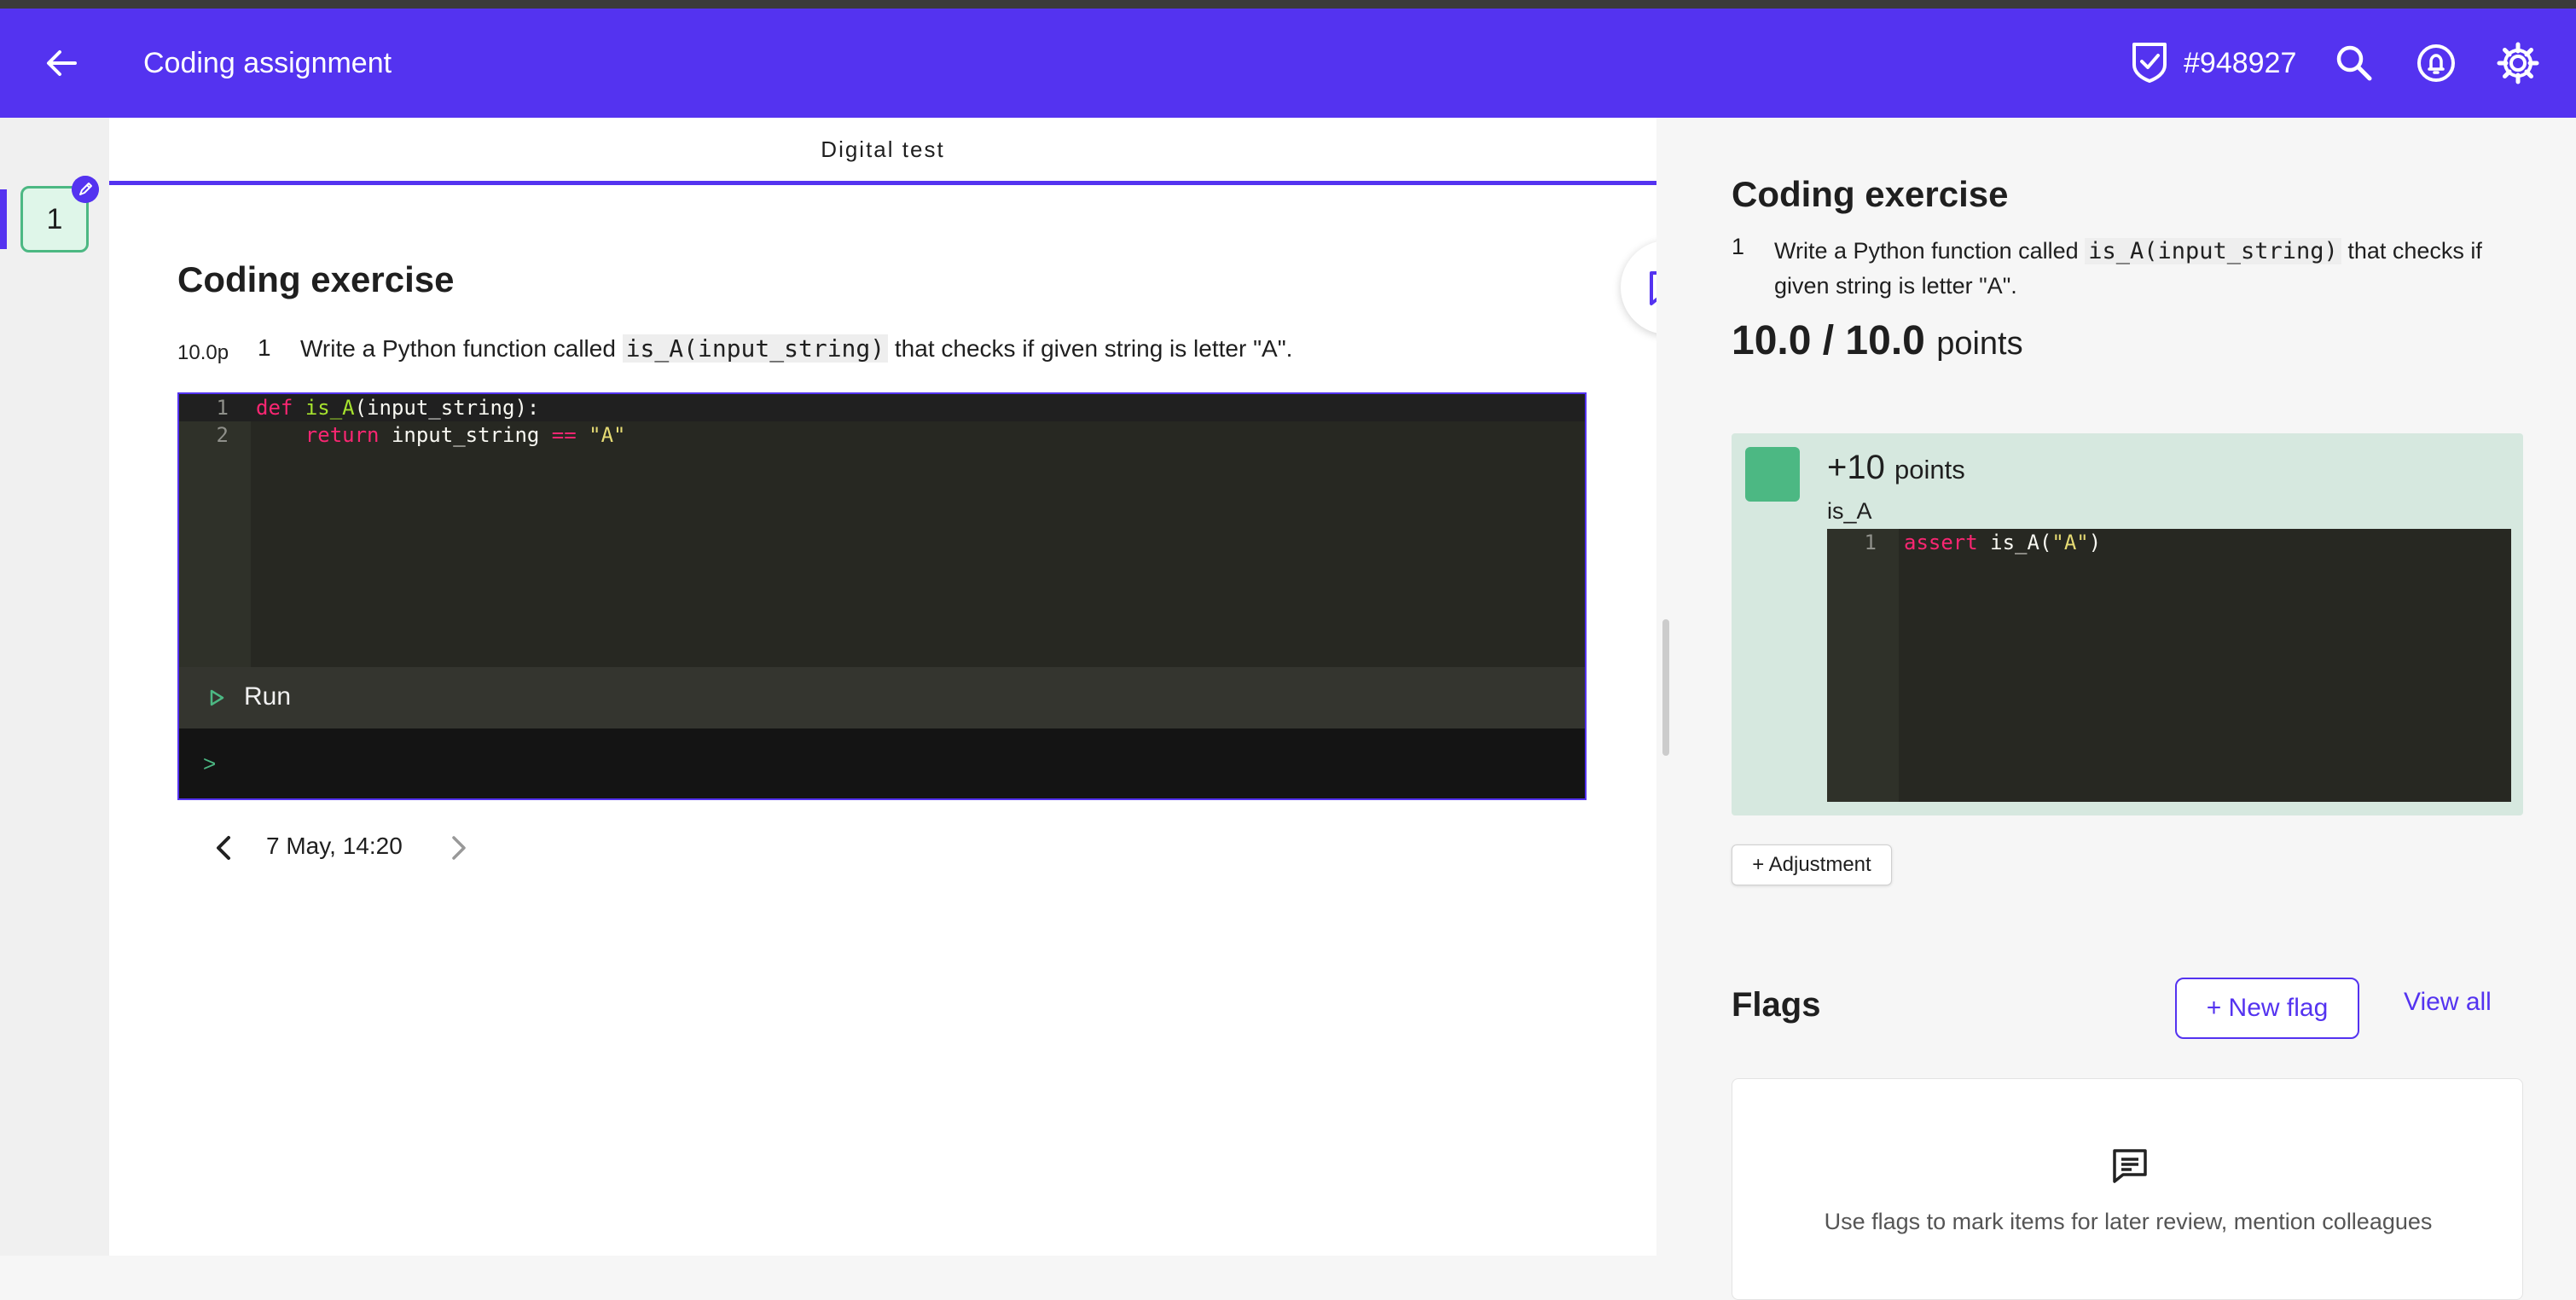  Describe the element at coordinates (223, 848) in the screenshot. I see `chevron-left-icon` at that location.